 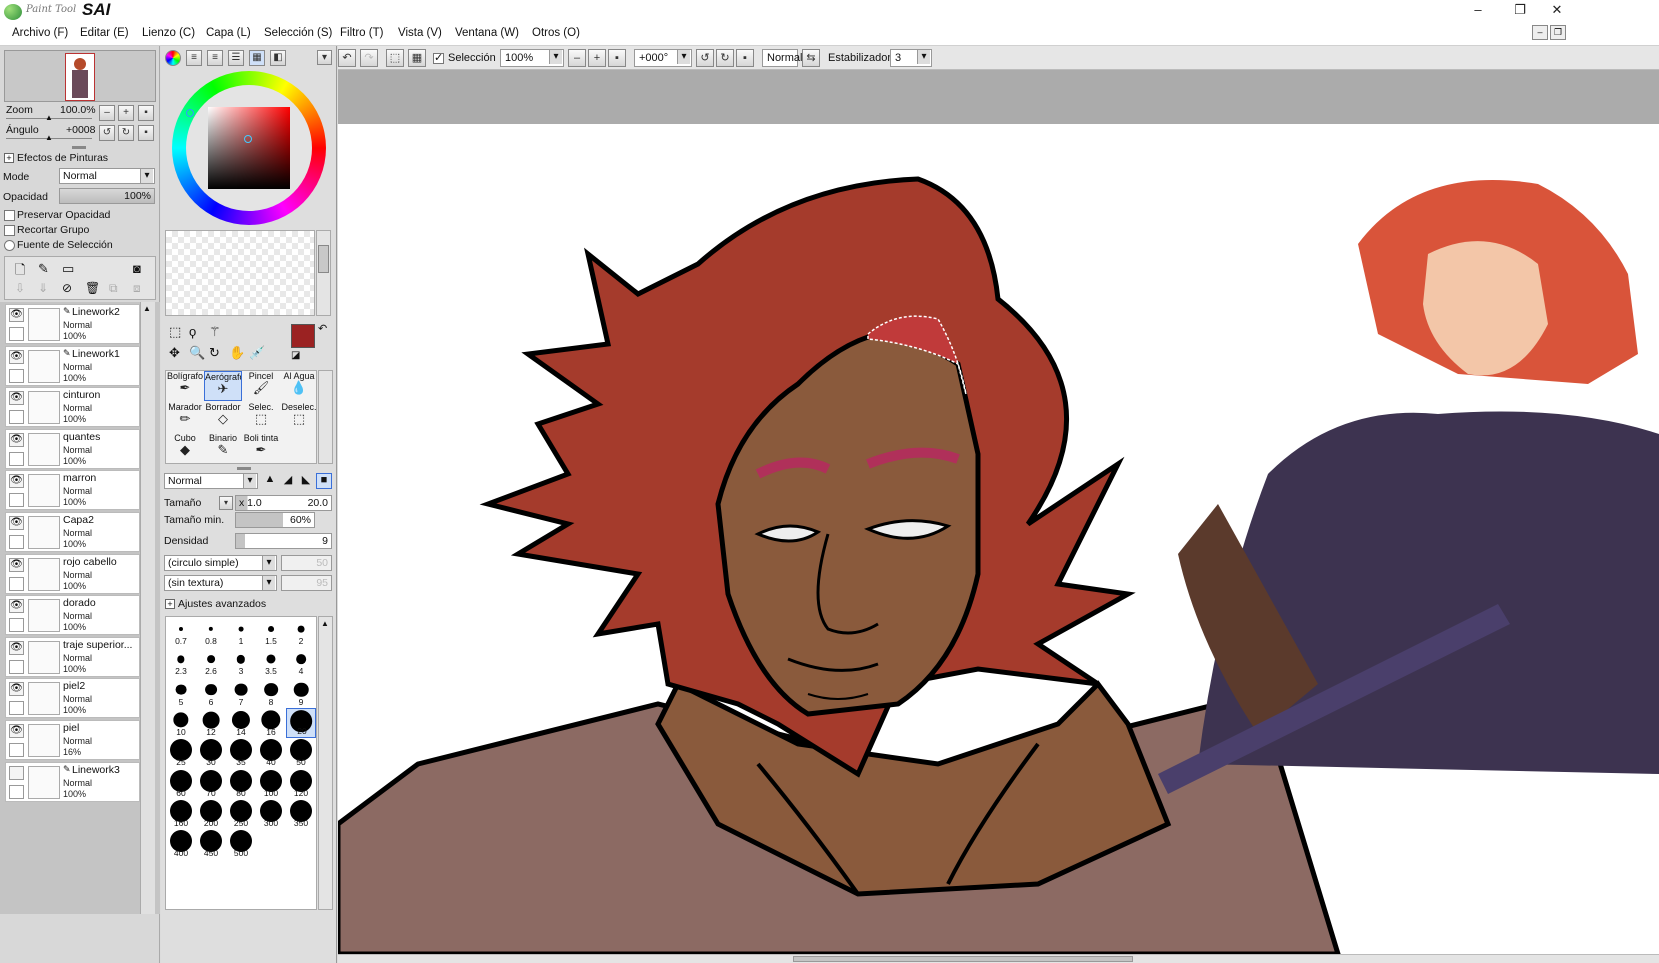 I want to click on brush-scroll-up-icon: ▲, so click(x=325, y=623).